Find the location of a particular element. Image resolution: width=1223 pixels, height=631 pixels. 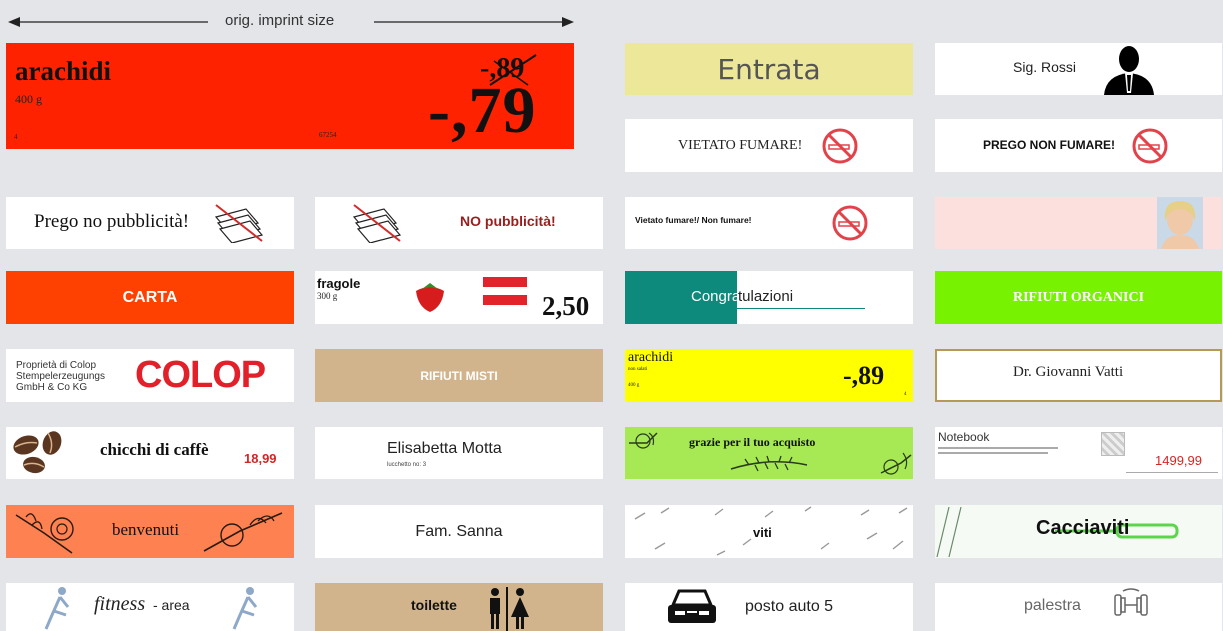

price: 1499,99 is located at coordinates (1178, 460).